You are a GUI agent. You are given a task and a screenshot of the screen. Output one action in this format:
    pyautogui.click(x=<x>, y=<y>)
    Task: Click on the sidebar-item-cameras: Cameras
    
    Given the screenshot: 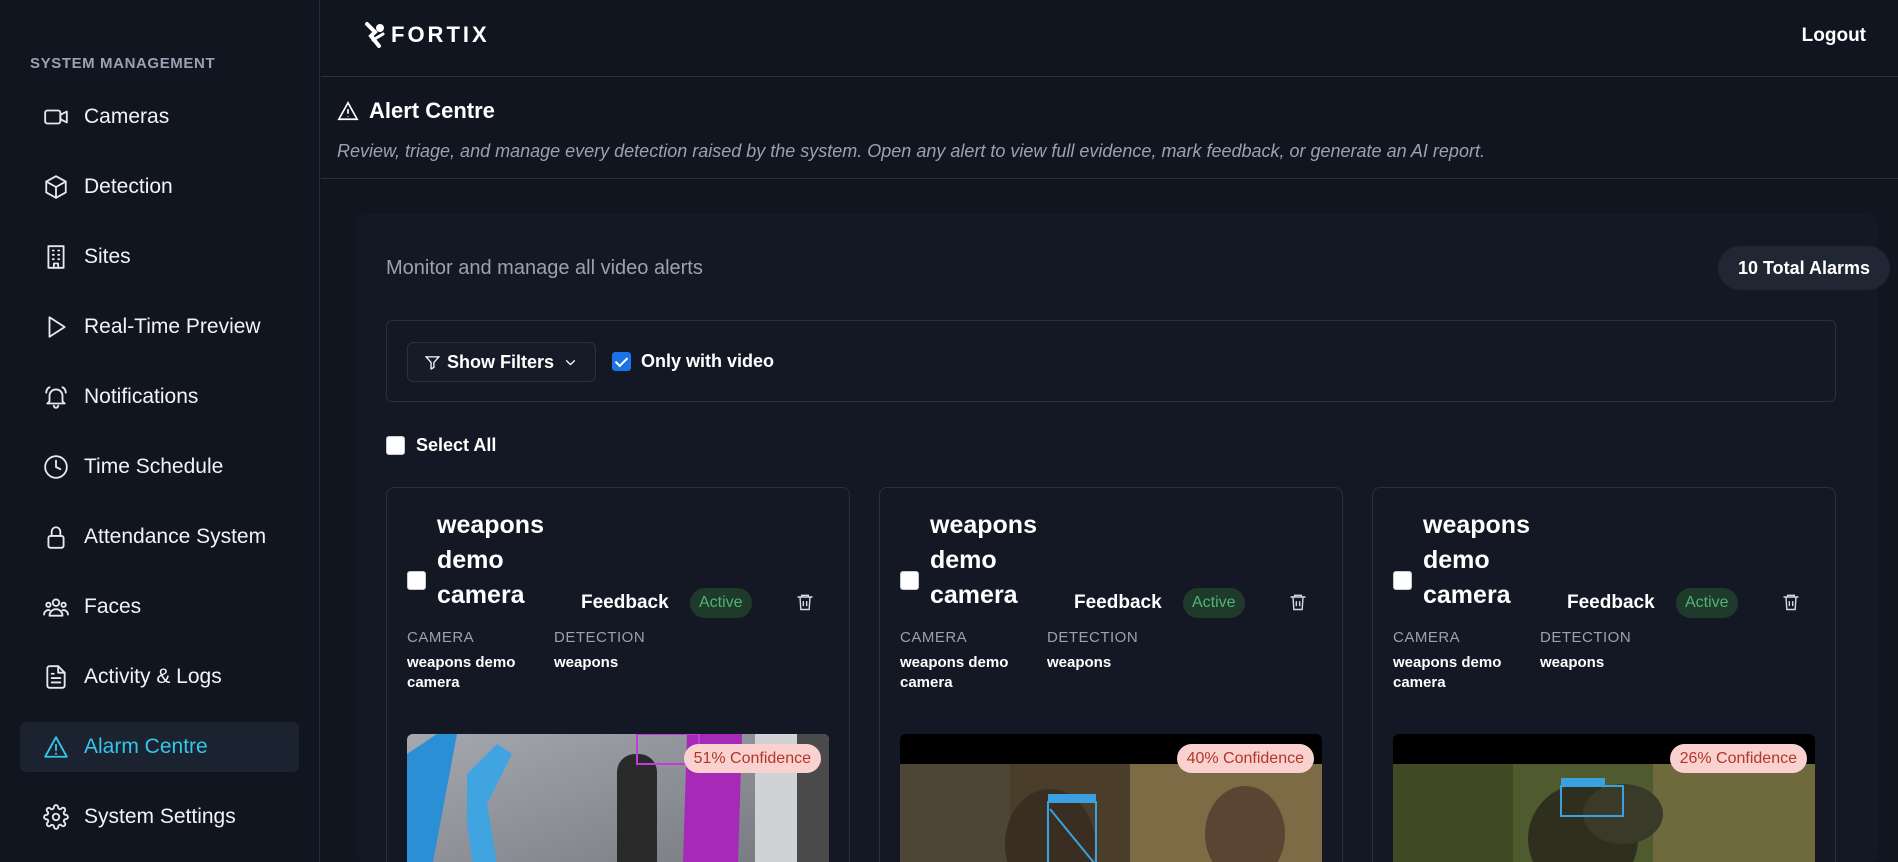 What is the action you would take?
    pyautogui.click(x=159, y=117)
    